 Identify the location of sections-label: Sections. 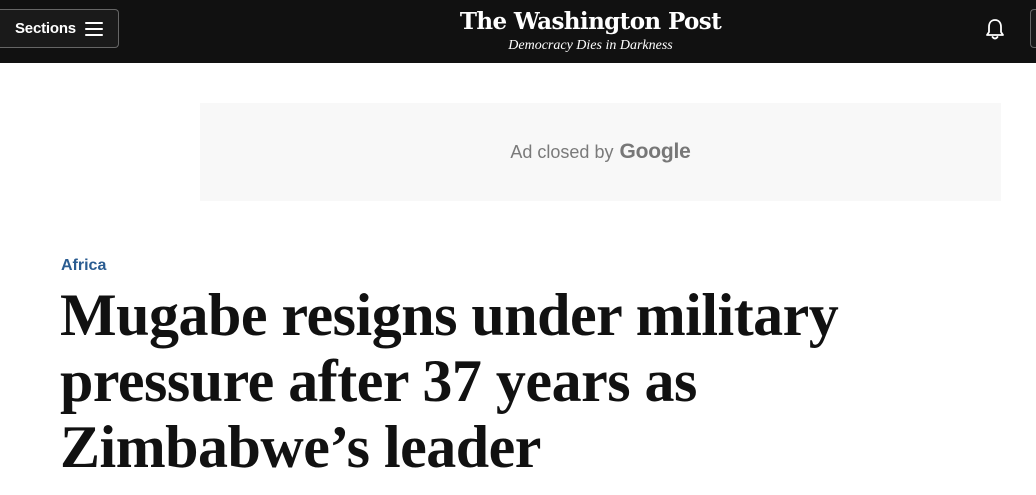
(45, 28).